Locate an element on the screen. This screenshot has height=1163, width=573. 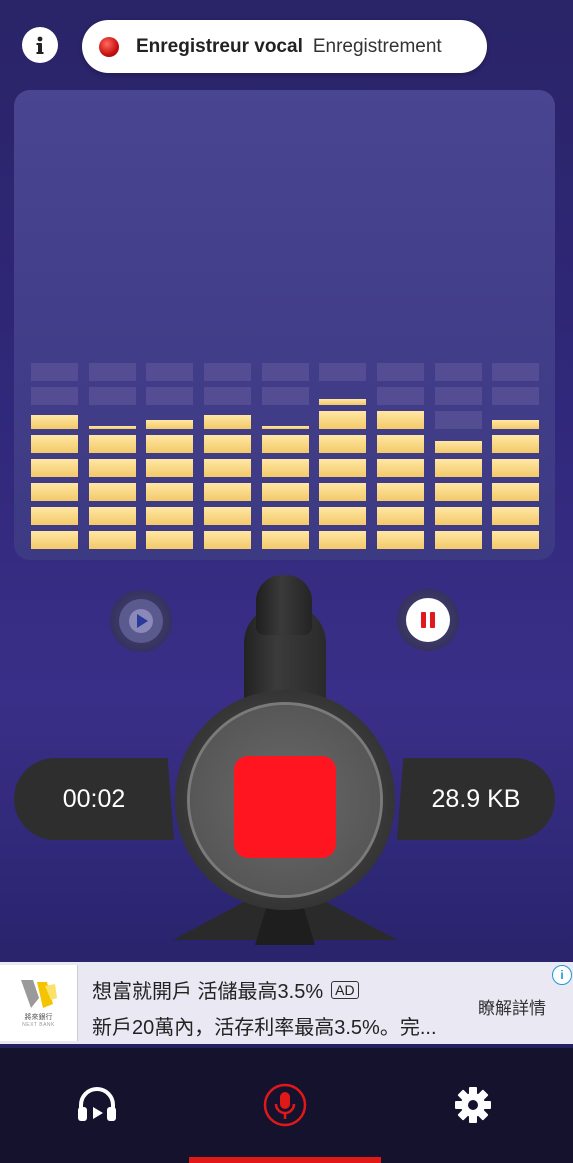
info-button is located at coordinates (40, 45).